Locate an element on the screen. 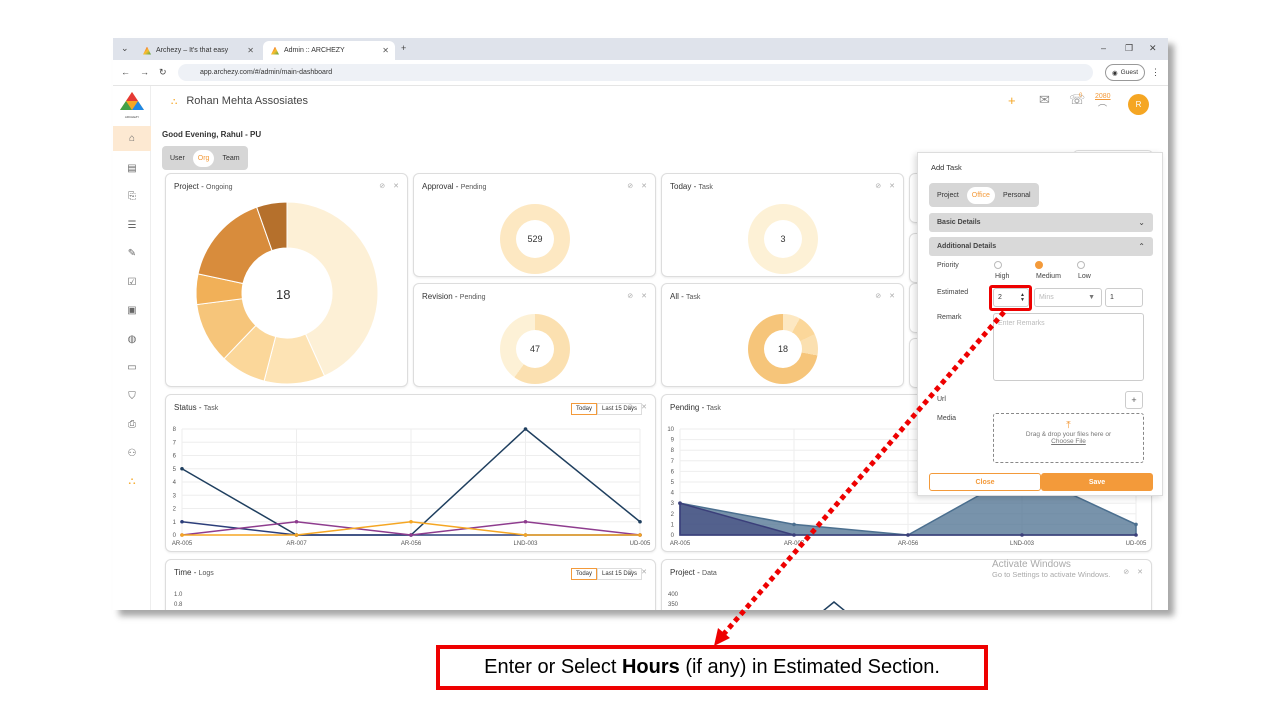 This screenshot has width=1280, height=720. mins-select: Mins ▼ is located at coordinates (1068, 297).